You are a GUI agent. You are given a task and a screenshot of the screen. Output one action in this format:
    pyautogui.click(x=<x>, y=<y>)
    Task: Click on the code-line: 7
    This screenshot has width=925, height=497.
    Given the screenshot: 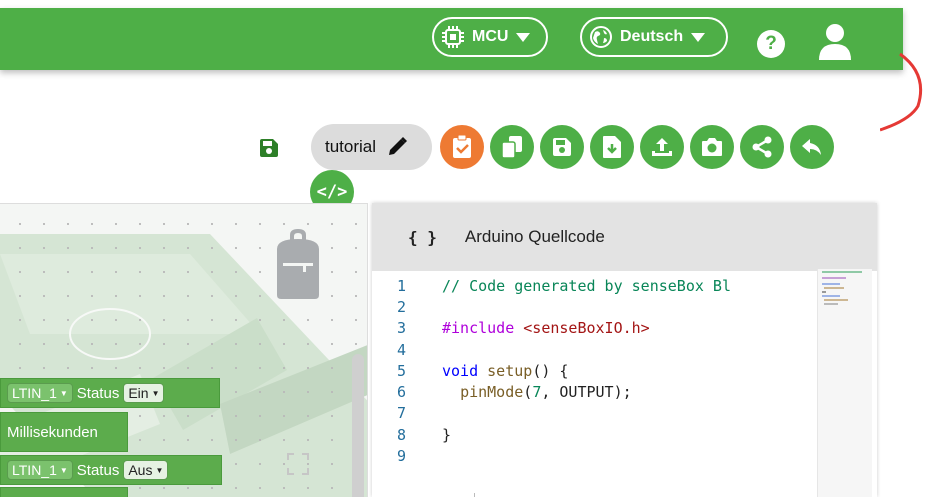 What is the action you would take?
    pyautogui.click(x=624, y=413)
    